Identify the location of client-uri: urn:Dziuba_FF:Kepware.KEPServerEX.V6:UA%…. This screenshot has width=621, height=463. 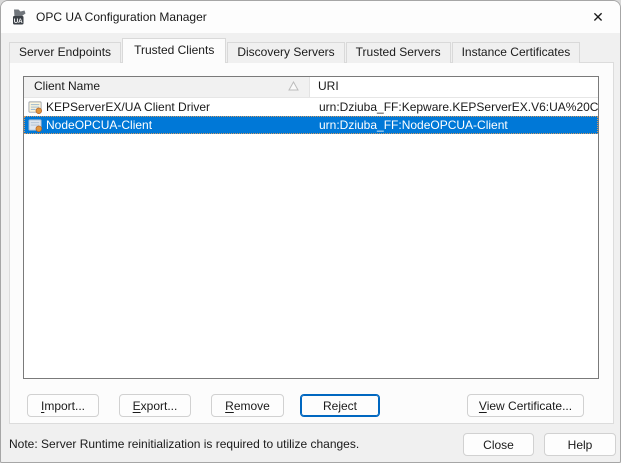
(458, 107).